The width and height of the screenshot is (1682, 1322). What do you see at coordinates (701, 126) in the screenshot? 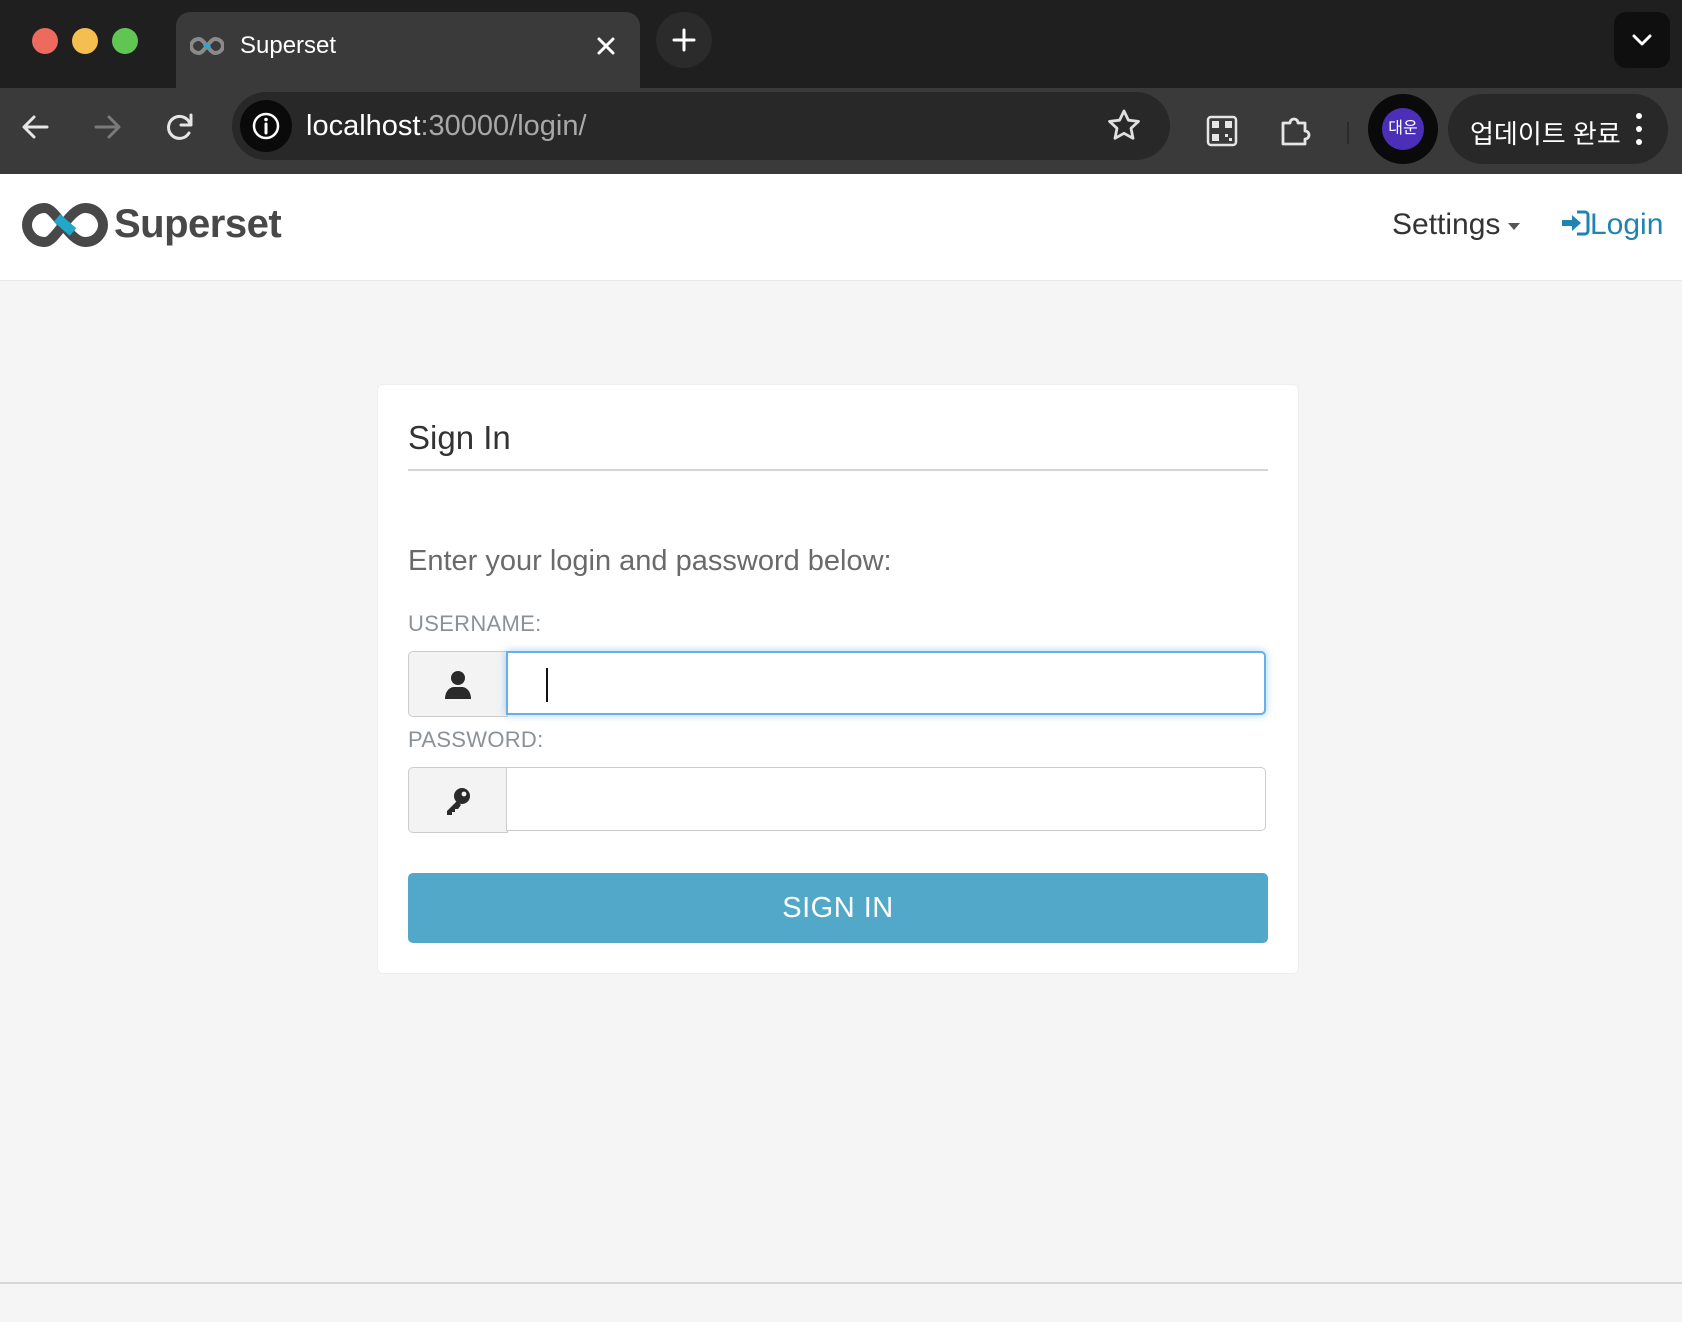
I see `address-bar: localhost:30000/login/` at bounding box center [701, 126].